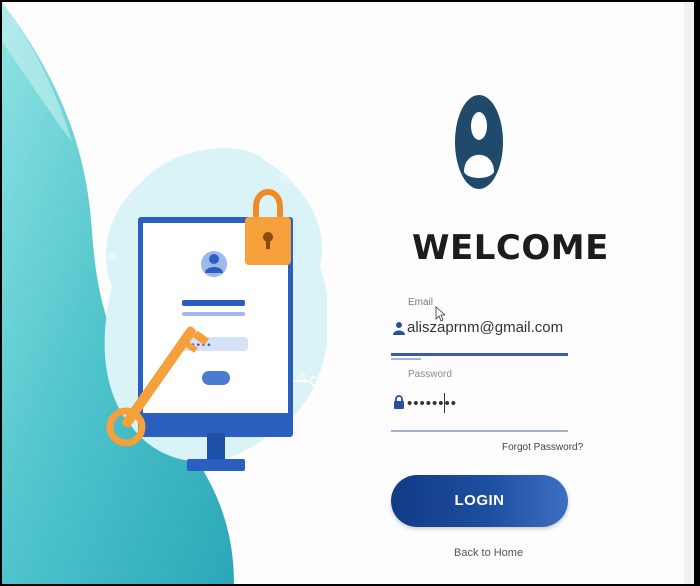 Image resolution: width=700 pixels, height=586 pixels. I want to click on email-underline-shadow, so click(406, 359).